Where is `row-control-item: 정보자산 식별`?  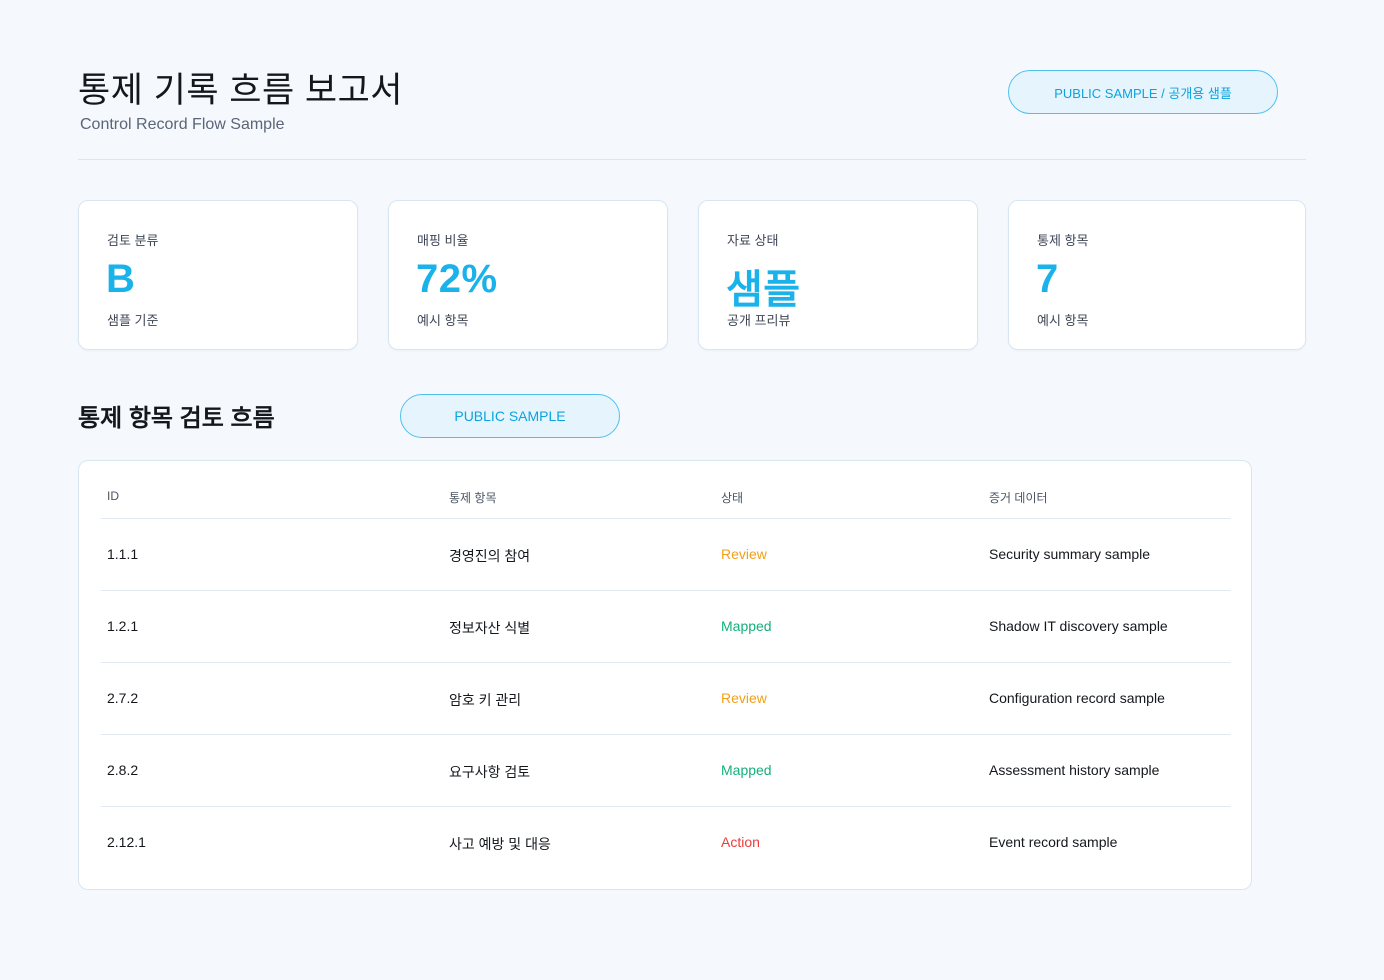
row-control-item: 정보자산 식별 is located at coordinates (490, 628).